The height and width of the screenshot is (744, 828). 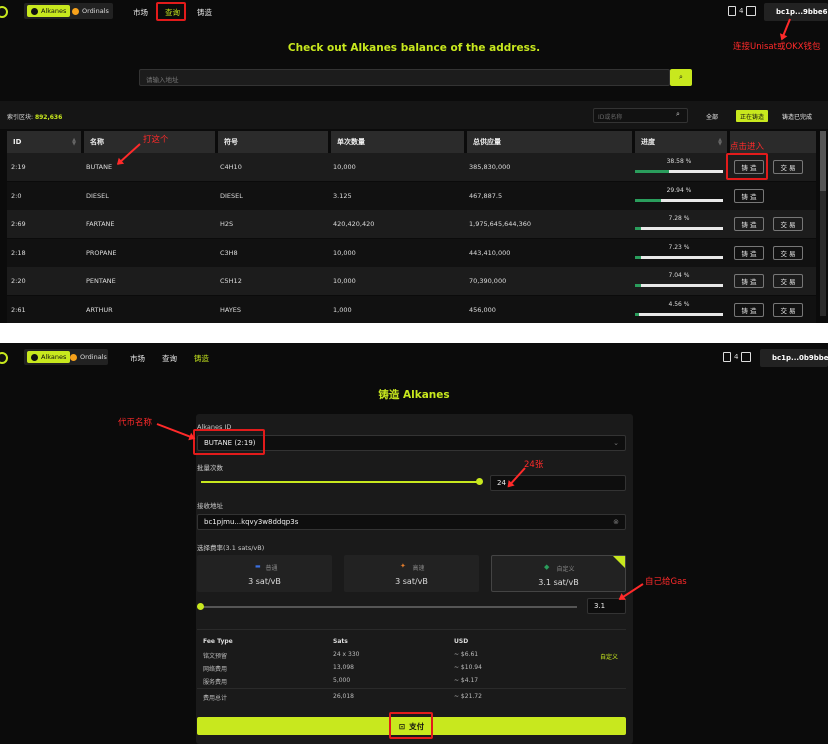 What do you see at coordinates (681, 142) in the screenshot?
I see `col-progress: 进度 ▲ ▼` at bounding box center [681, 142].